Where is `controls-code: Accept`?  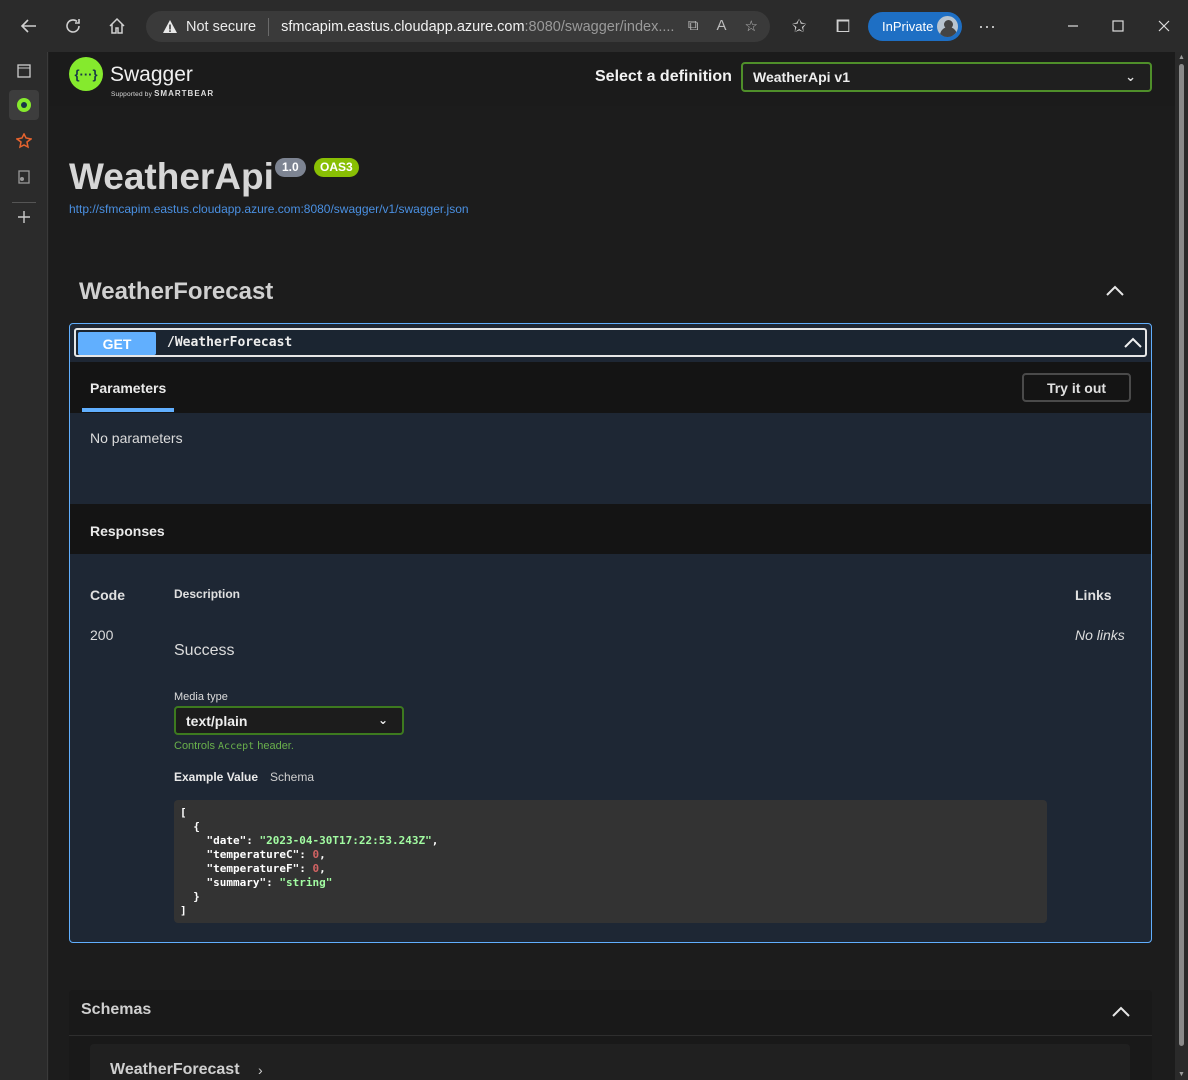 controls-code: Accept is located at coordinates (236, 746).